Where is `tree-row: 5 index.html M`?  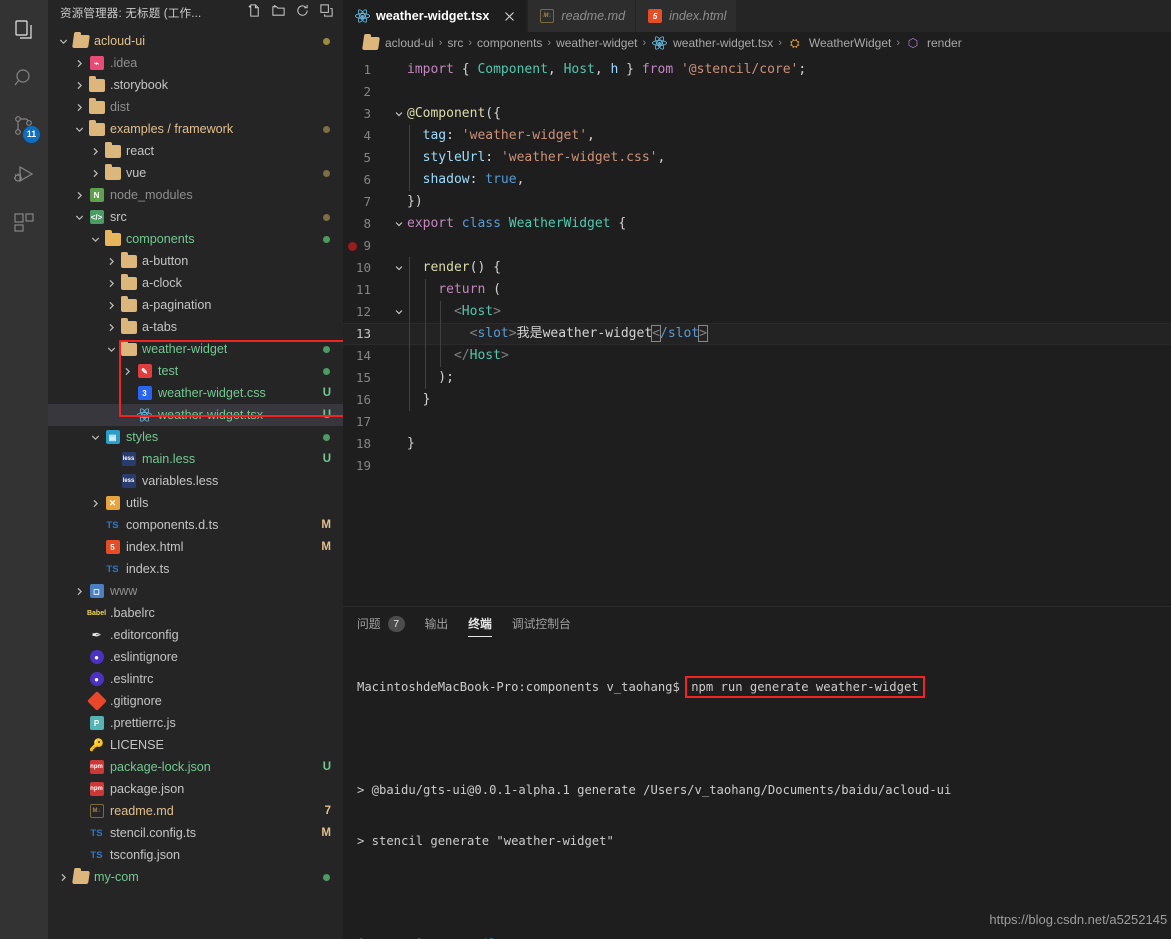
tree-row: 5 index.html M is located at coordinates (195, 547).